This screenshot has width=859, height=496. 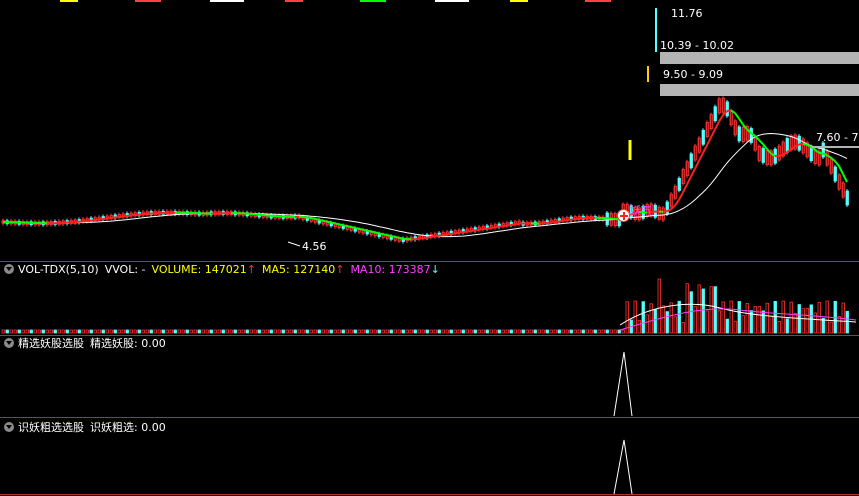 I want to click on panel-b-title: 识妖粗选选股, so click(x=51, y=427).